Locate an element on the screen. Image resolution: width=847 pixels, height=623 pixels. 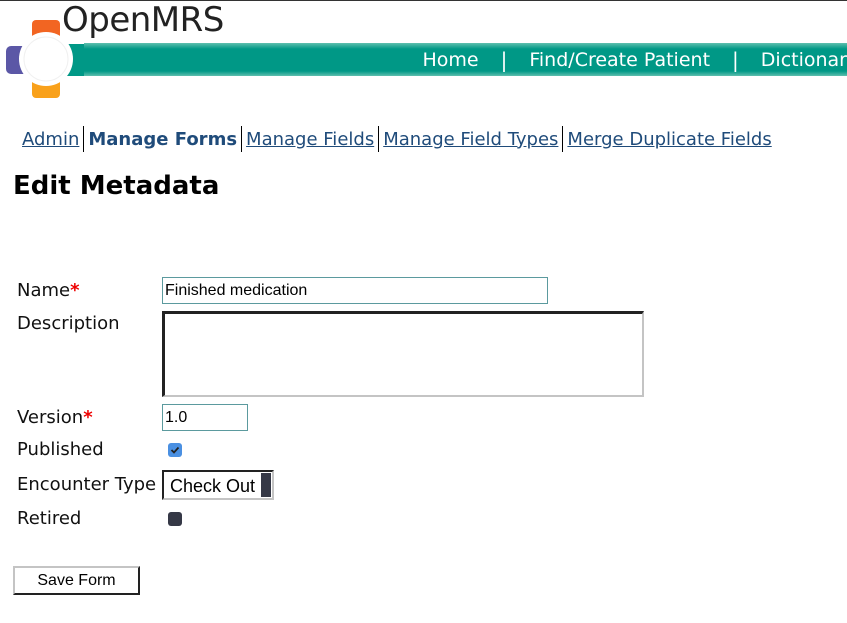
description-label: Description is located at coordinates (68, 323).